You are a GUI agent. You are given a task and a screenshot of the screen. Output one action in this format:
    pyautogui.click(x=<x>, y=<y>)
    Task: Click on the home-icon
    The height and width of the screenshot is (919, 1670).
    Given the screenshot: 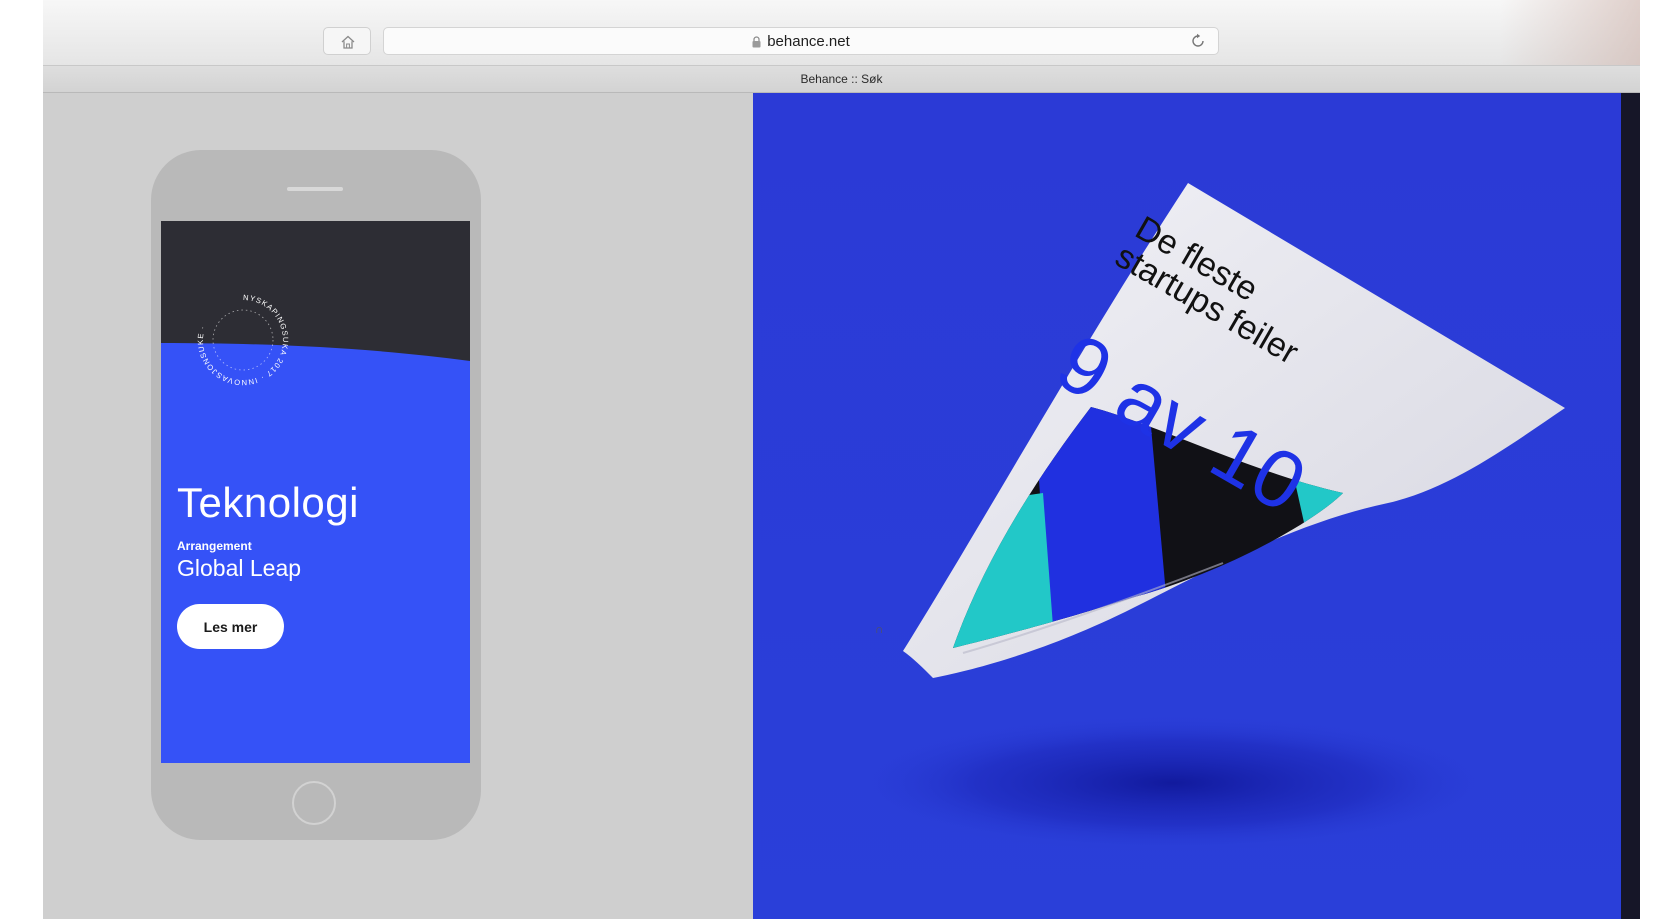 What is the action you would take?
    pyautogui.click(x=348, y=42)
    